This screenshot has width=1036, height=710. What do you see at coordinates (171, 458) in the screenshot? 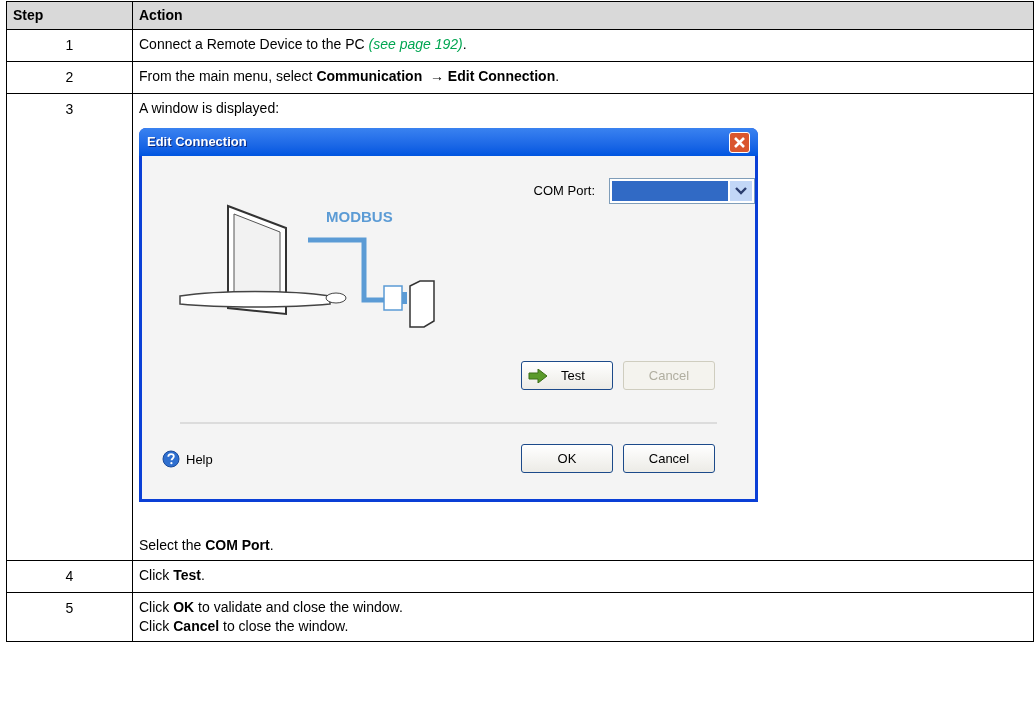
I see `help-icon` at bounding box center [171, 458].